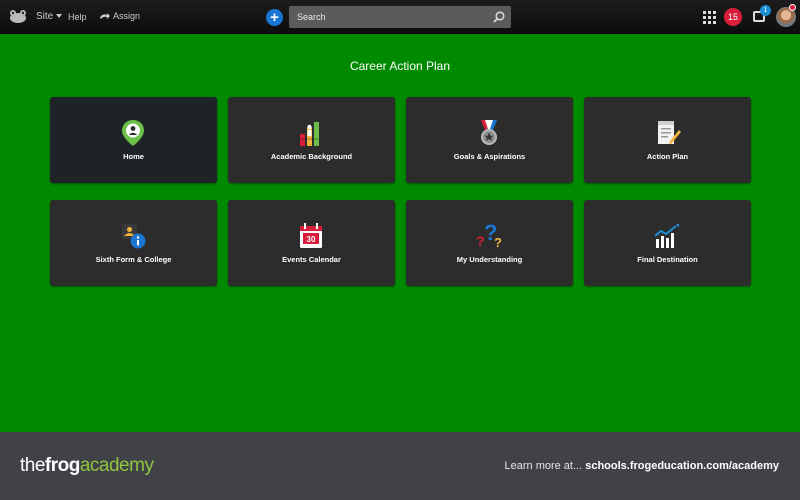 Image resolution: width=800 pixels, height=500 pixels. What do you see at coordinates (133, 133) in the screenshot?
I see `home-pin-icon` at bounding box center [133, 133].